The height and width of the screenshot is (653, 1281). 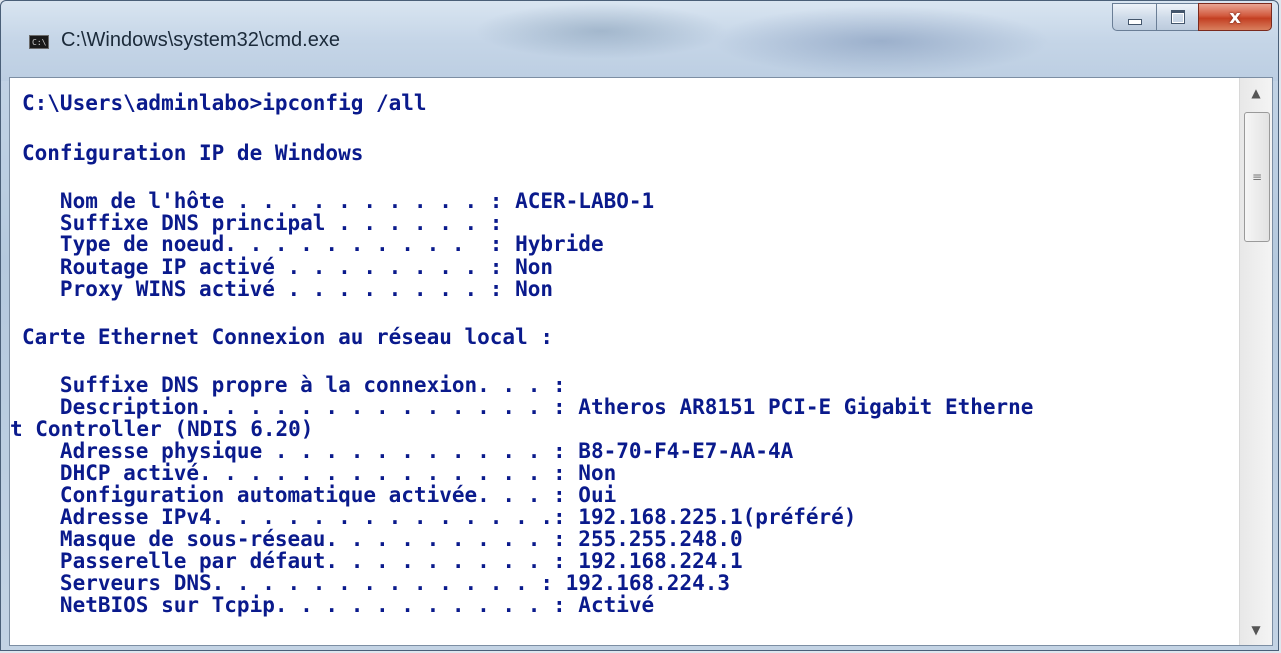 What do you see at coordinates (288, 267) in the screenshot?
I see `console-line: Routage IP activé . . . . . . . . : Non` at bounding box center [288, 267].